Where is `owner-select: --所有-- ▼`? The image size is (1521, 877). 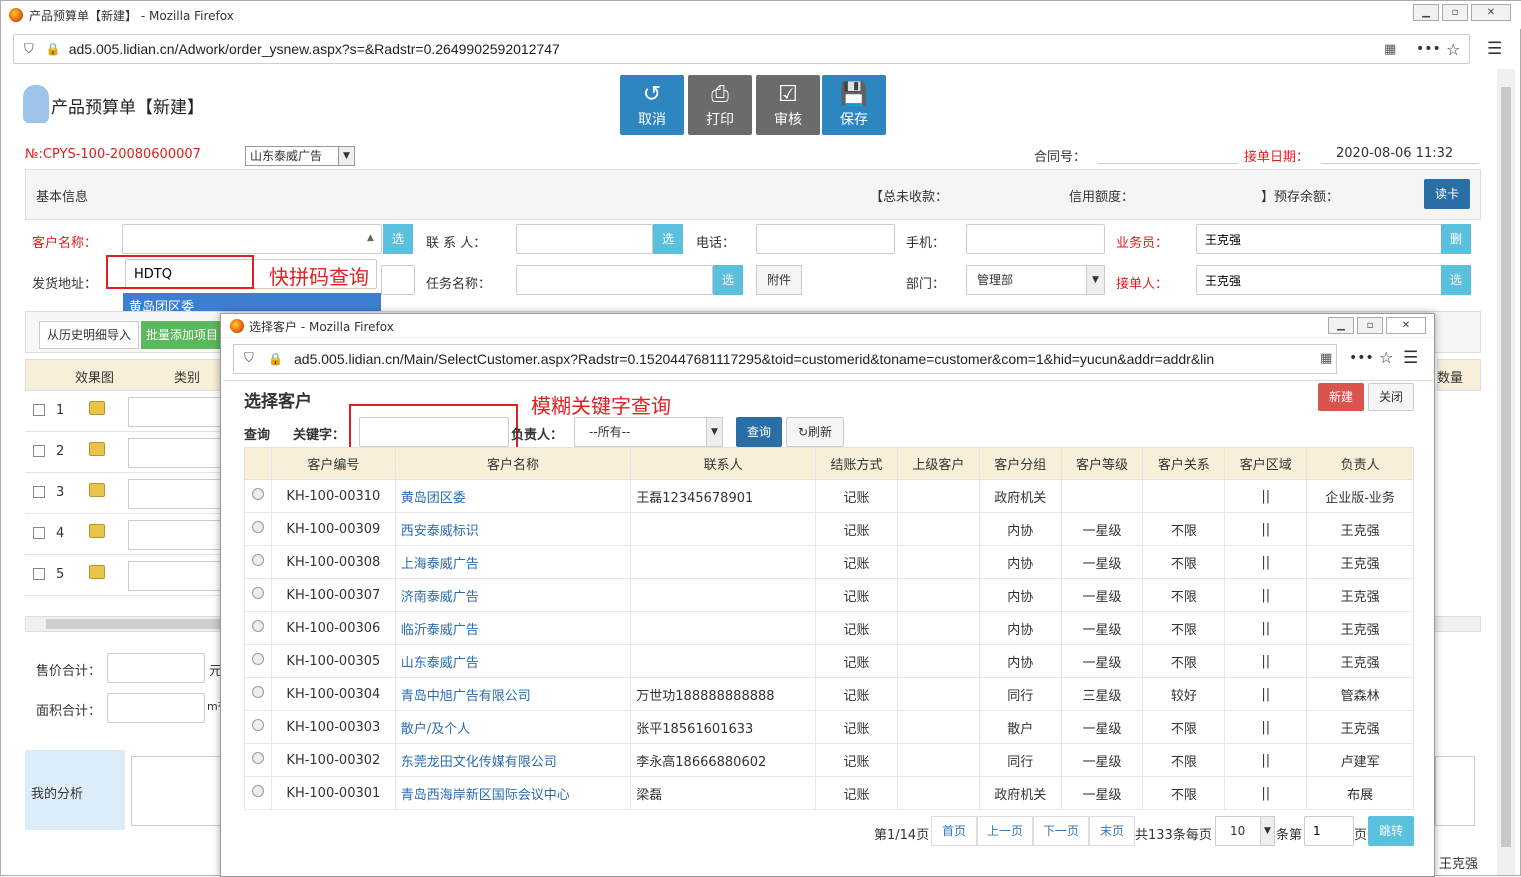 owner-select: --所有-- ▼ is located at coordinates (648, 432).